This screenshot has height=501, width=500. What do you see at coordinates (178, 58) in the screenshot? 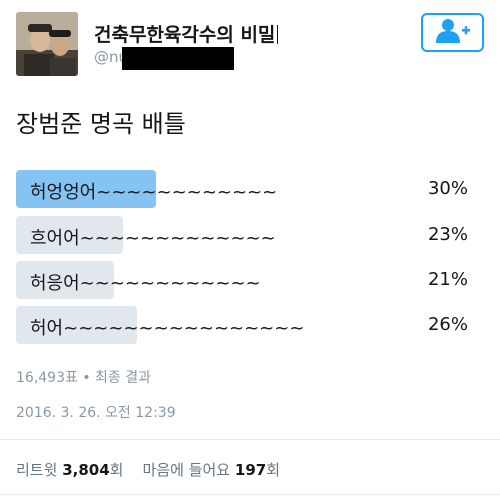
I see `redaction-box` at bounding box center [178, 58].